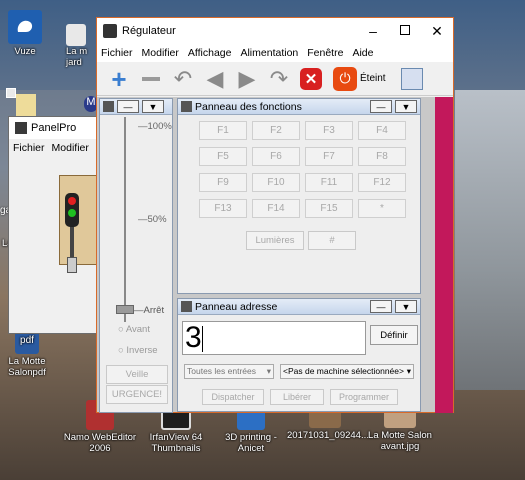 This screenshot has width=525, height=480. What do you see at coordinates (382, 130) in the screenshot?
I see `function-button-f4: F4` at bounding box center [382, 130].